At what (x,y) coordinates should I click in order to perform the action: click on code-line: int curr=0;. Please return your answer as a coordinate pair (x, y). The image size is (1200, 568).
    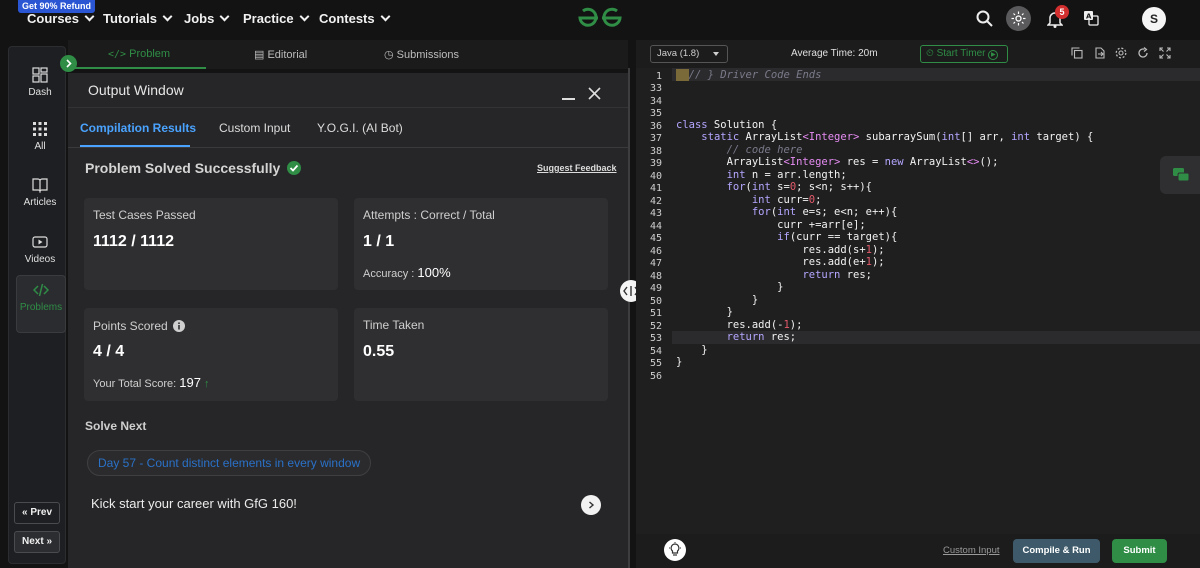
    Looking at the image, I should click on (786, 200).